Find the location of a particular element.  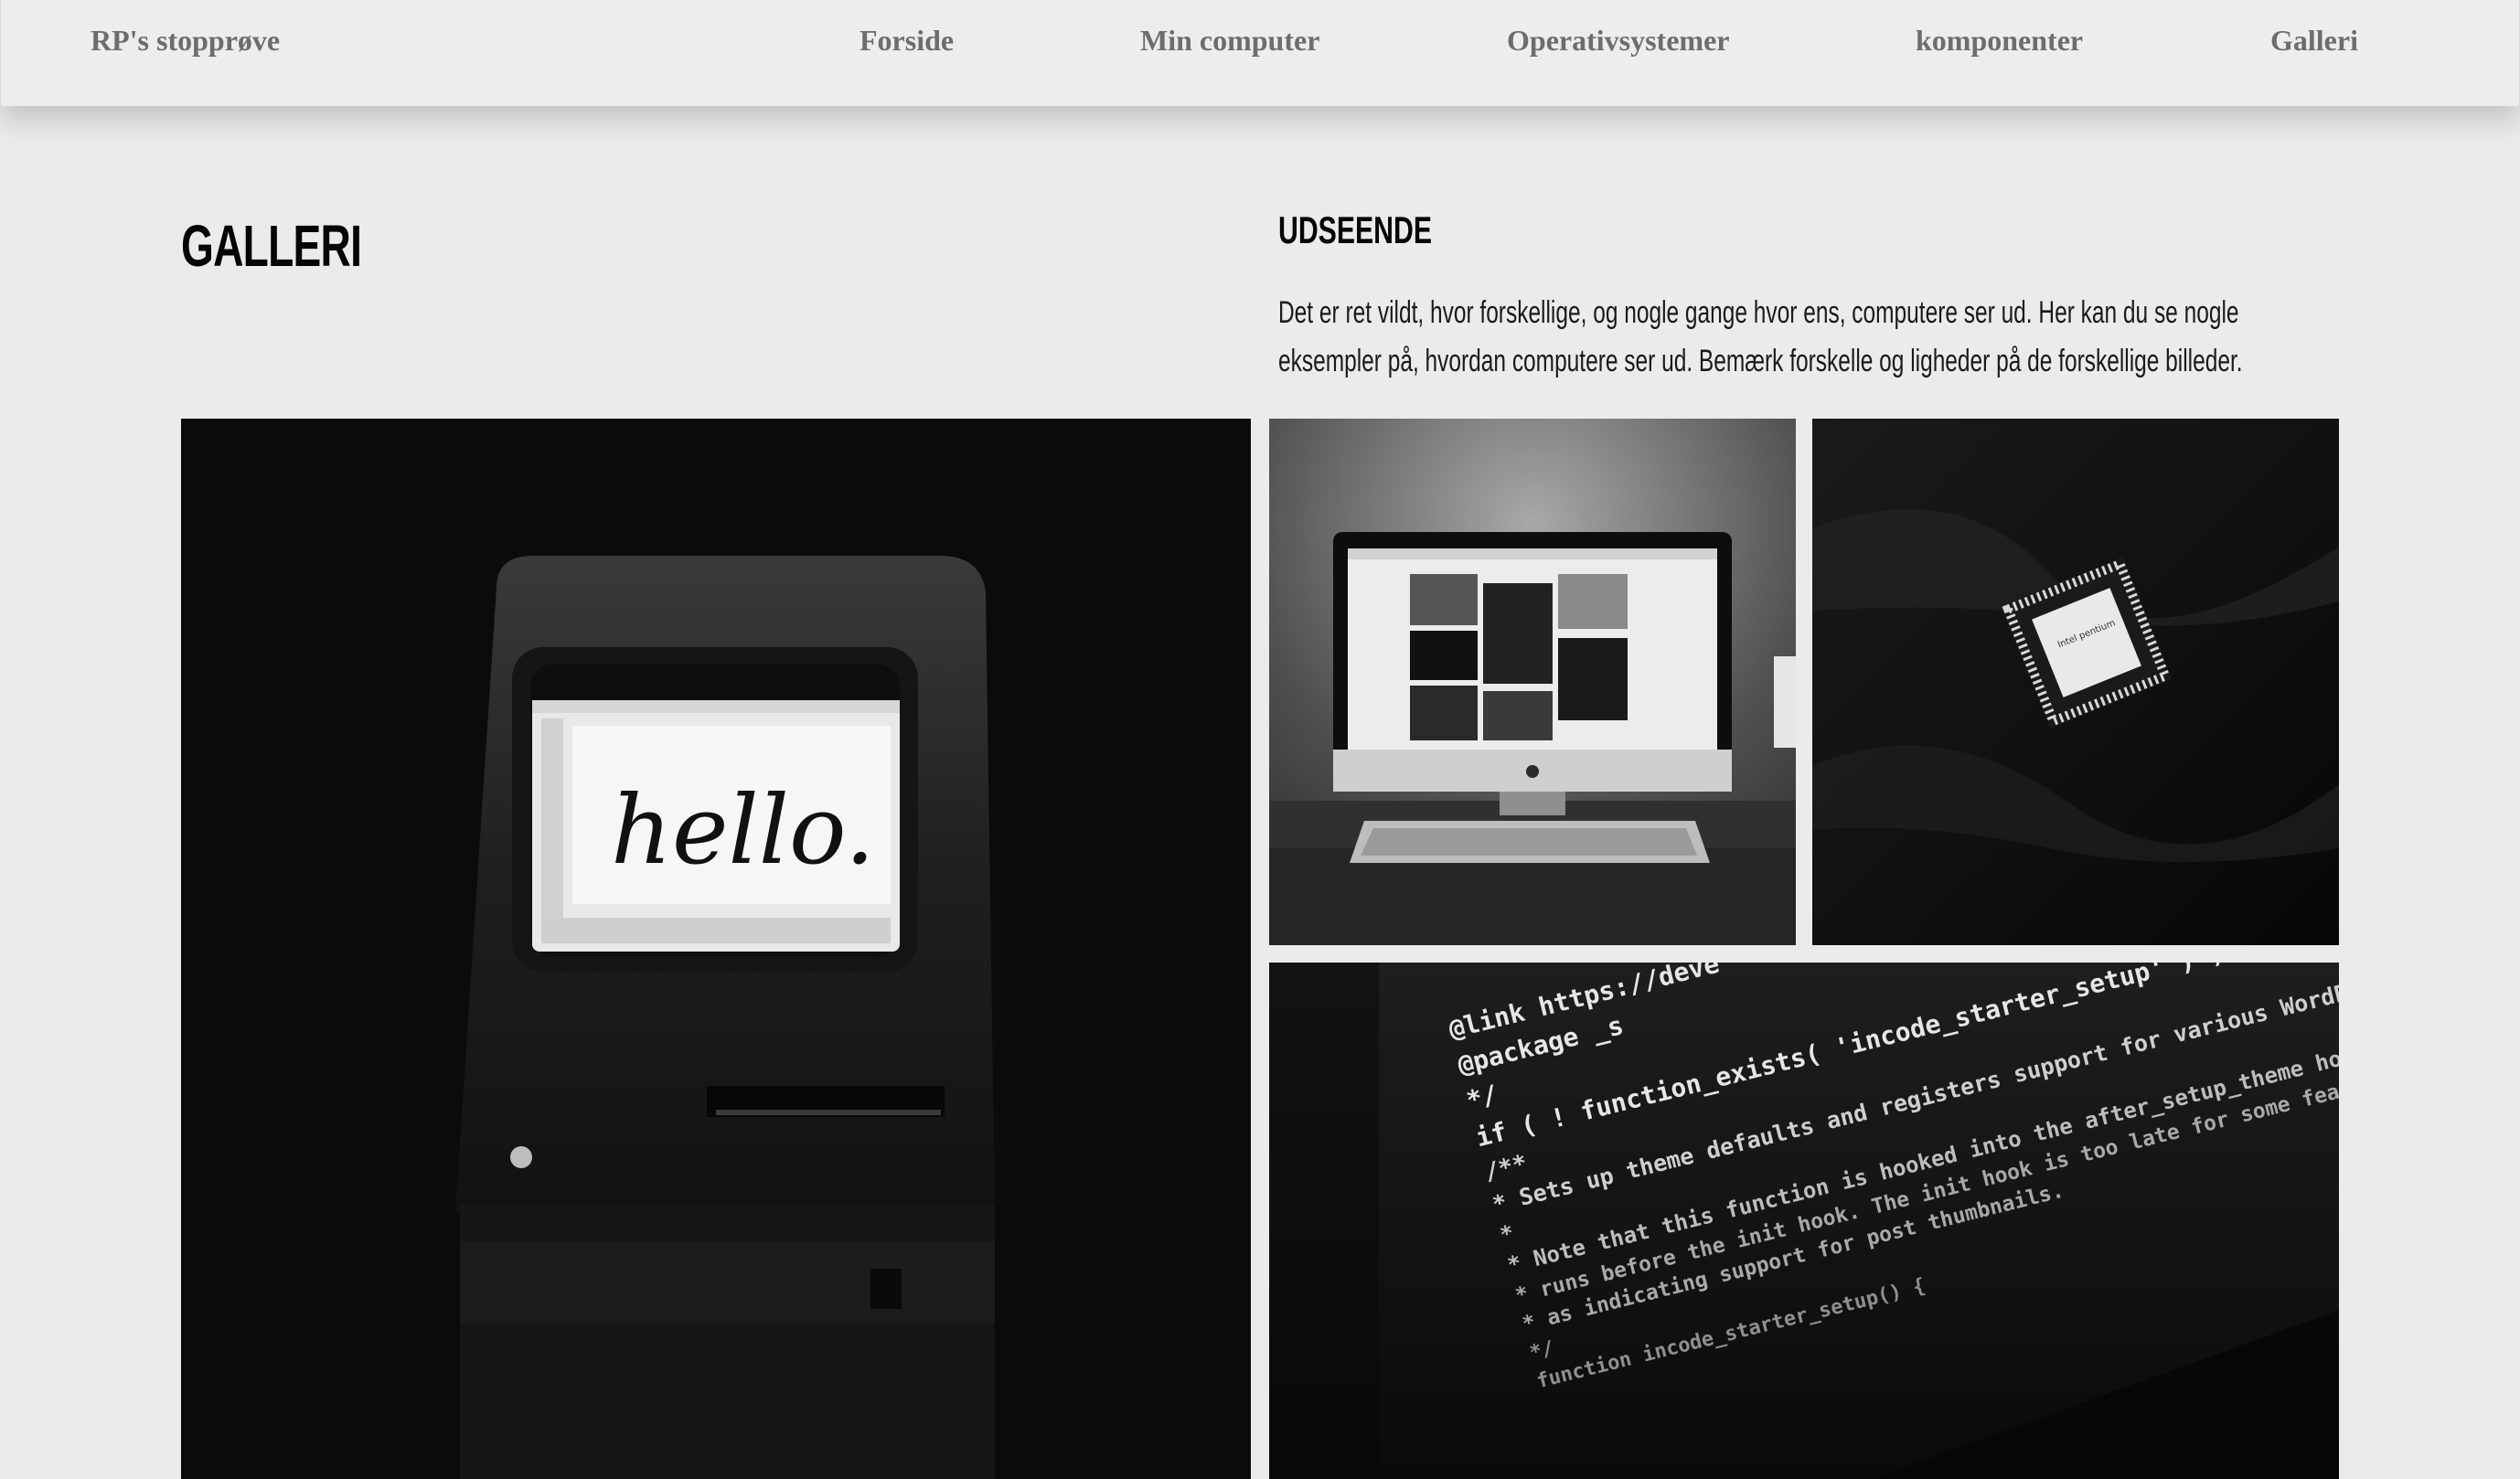

gallery-image-cpu: Intel pentium is located at coordinates (2075, 682).